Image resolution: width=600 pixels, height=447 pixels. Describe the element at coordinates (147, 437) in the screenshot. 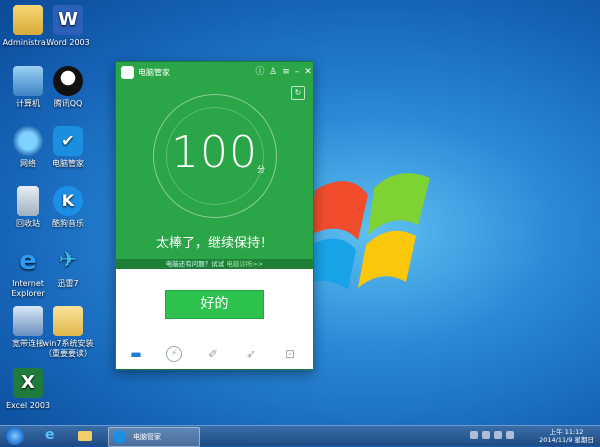

I see `taskbar-app-label: 电脑管家` at that location.